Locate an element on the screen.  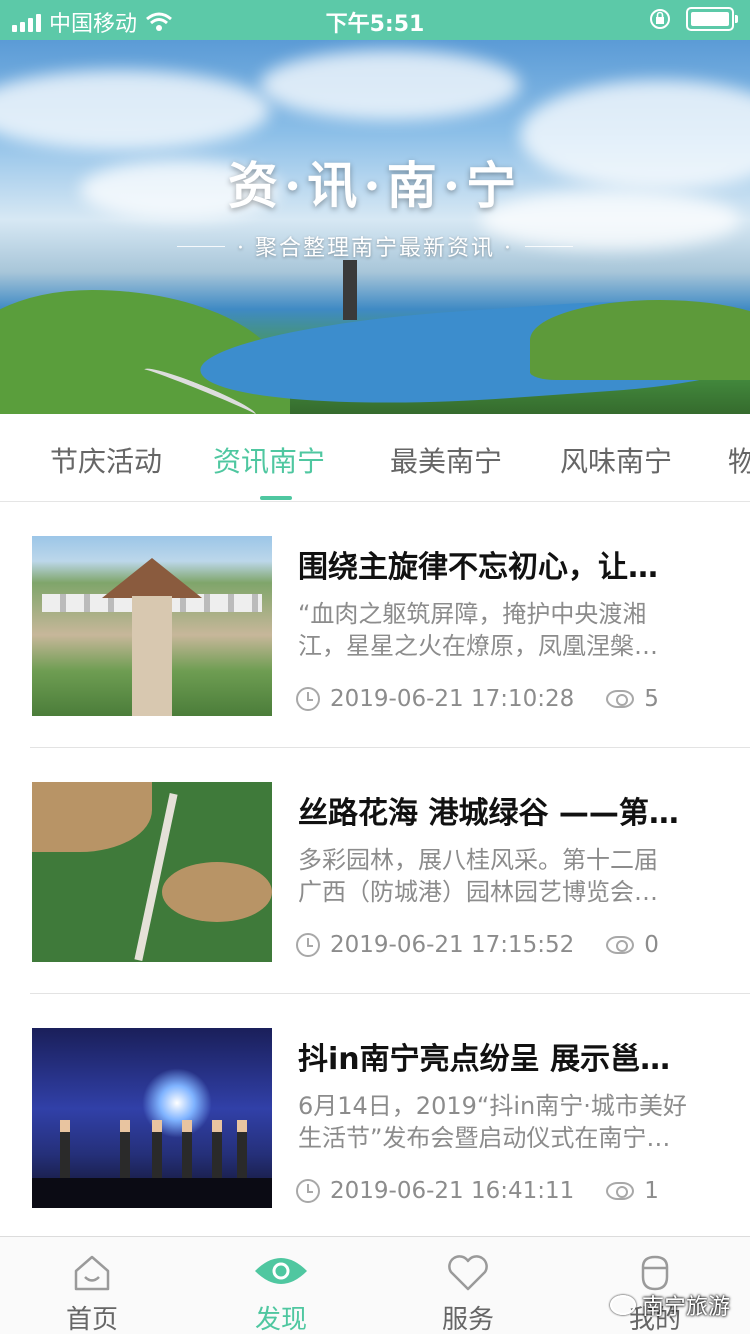
watermark: 南宁旅游 is located at coordinates (669, 1305).